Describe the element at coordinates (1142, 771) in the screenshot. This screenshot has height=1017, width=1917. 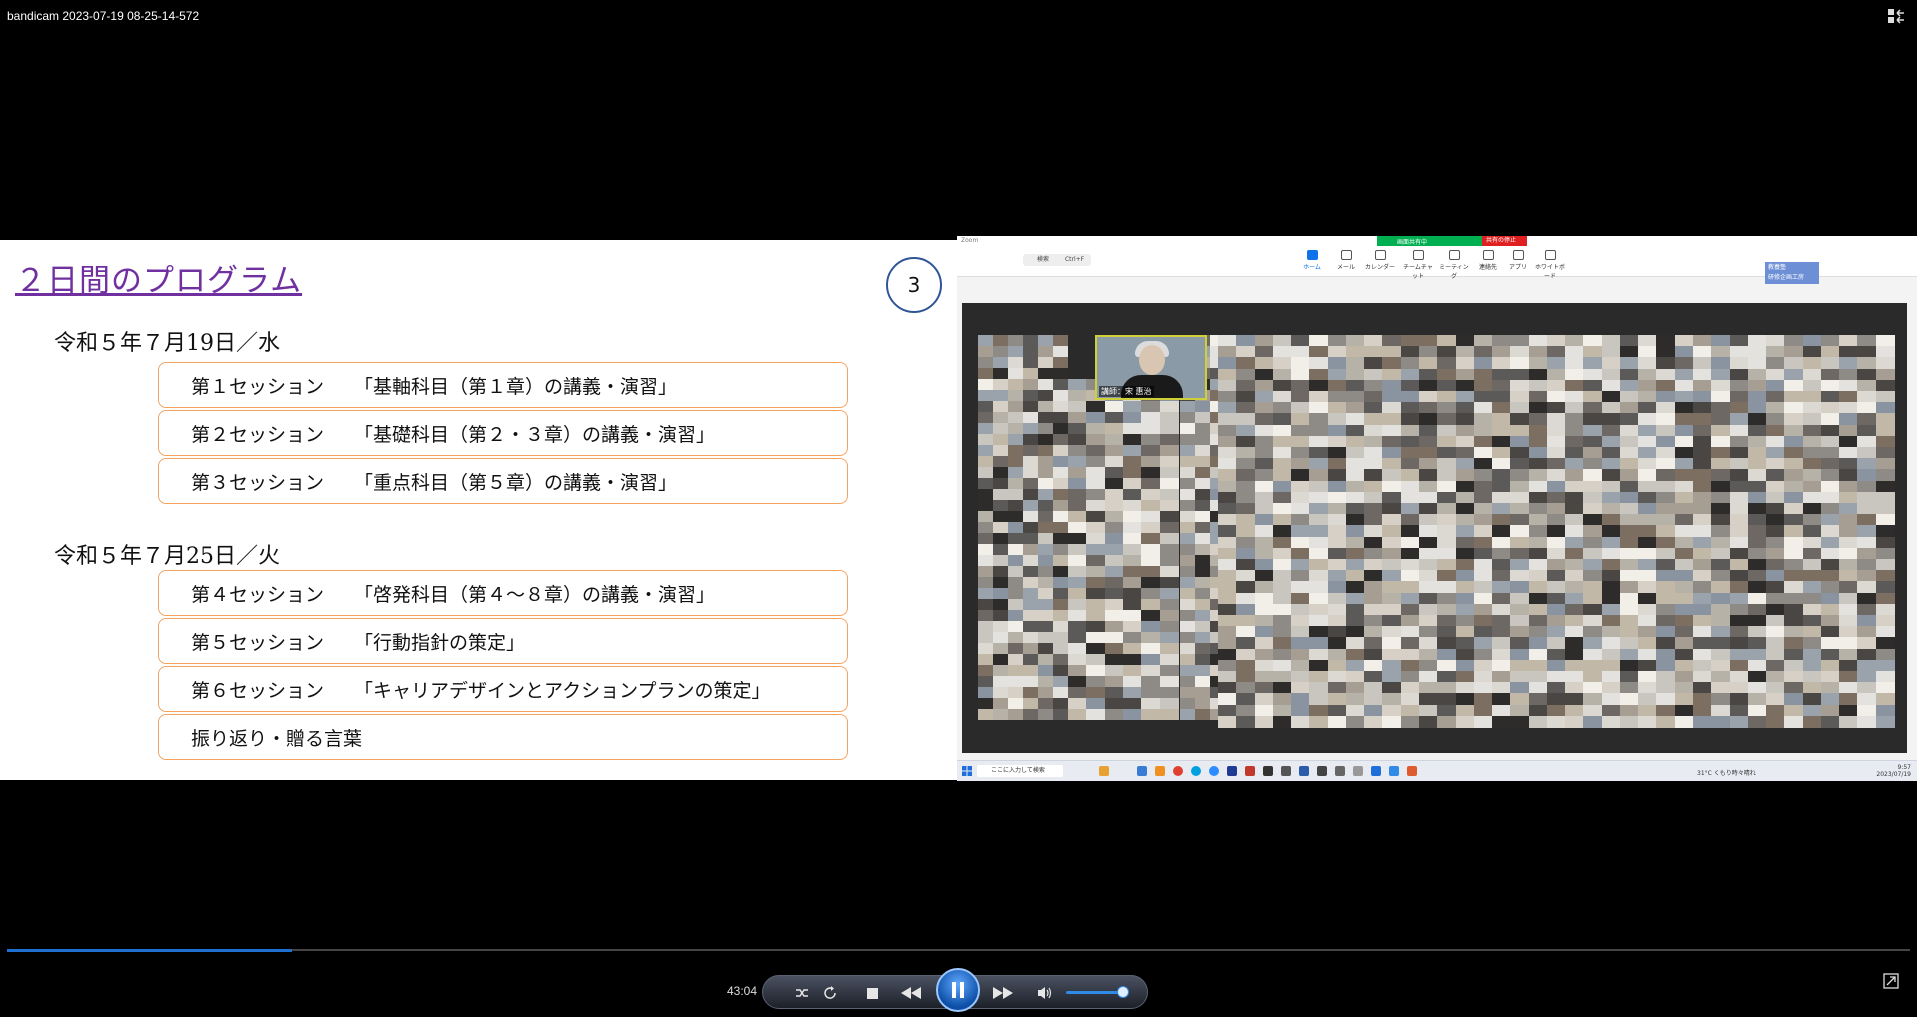
I see `edge-icon` at that location.